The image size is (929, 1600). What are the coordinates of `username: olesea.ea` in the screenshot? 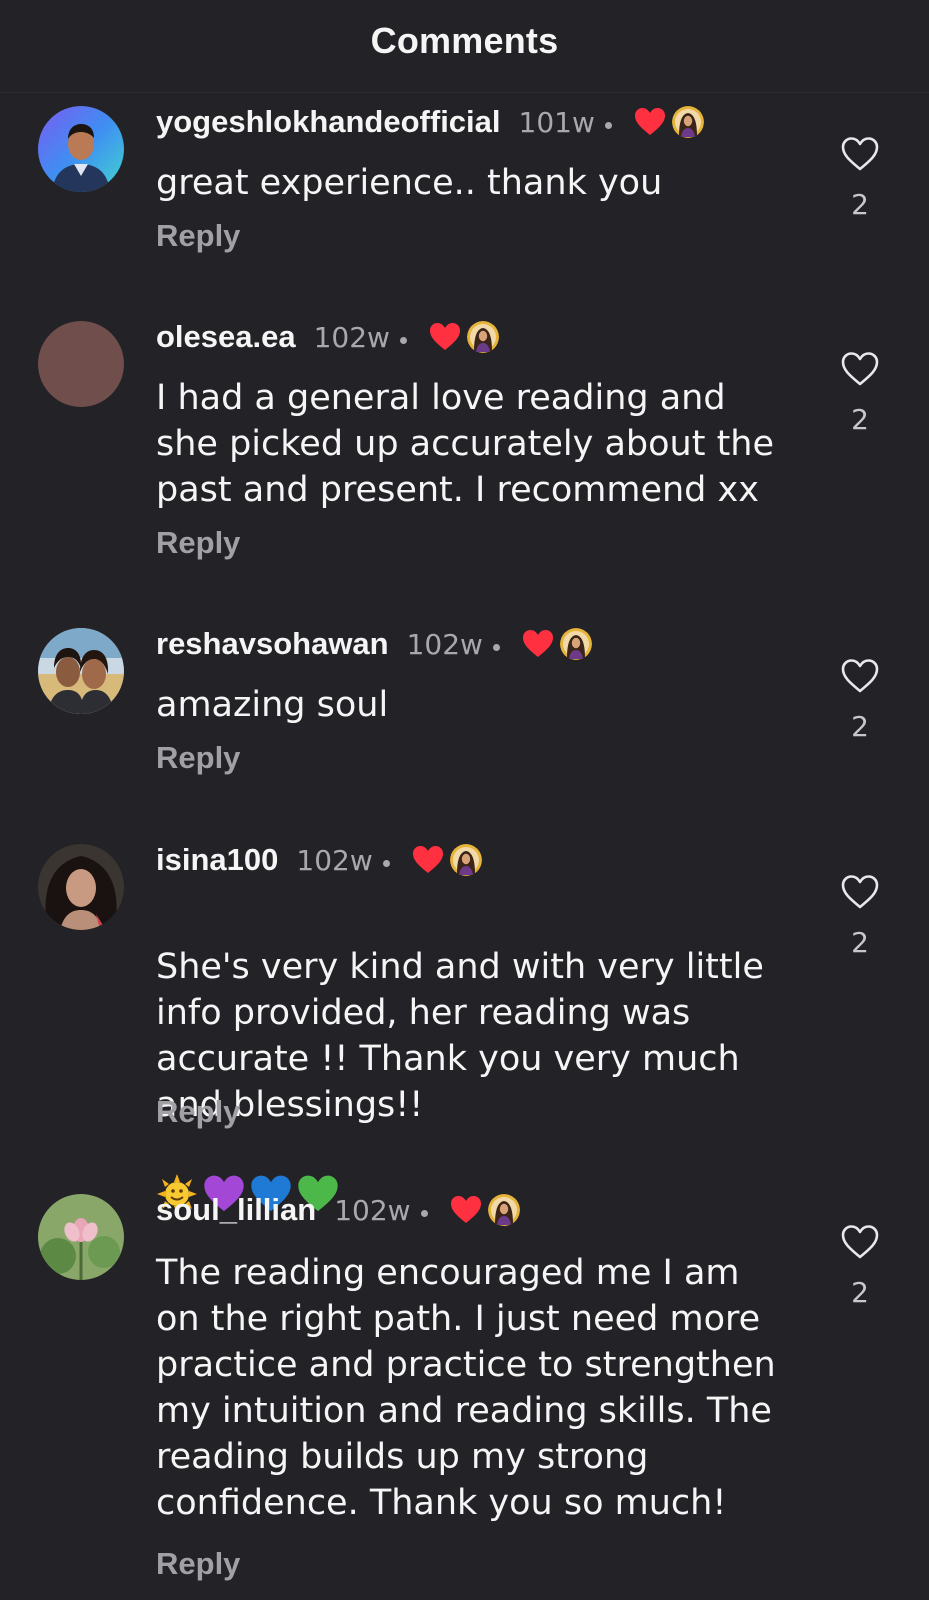 It's located at (226, 337).